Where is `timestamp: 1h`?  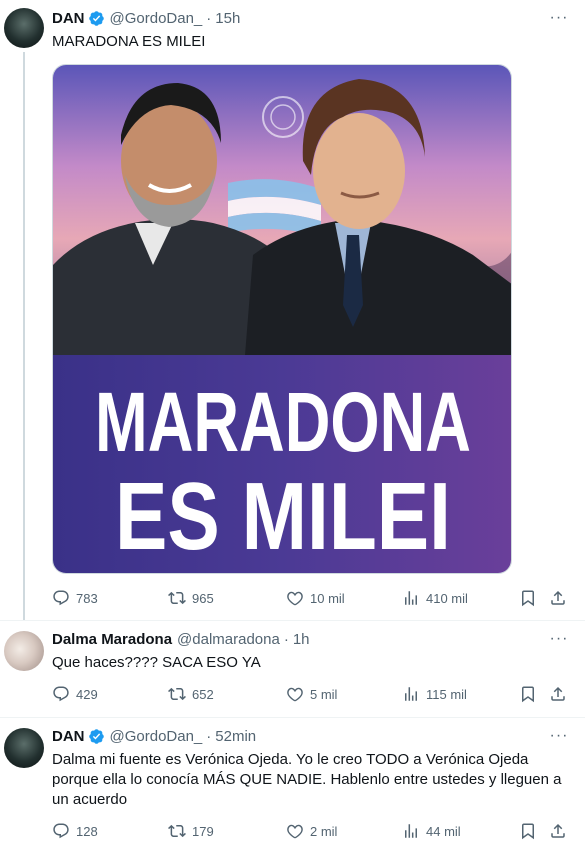 timestamp: 1h is located at coordinates (301, 639).